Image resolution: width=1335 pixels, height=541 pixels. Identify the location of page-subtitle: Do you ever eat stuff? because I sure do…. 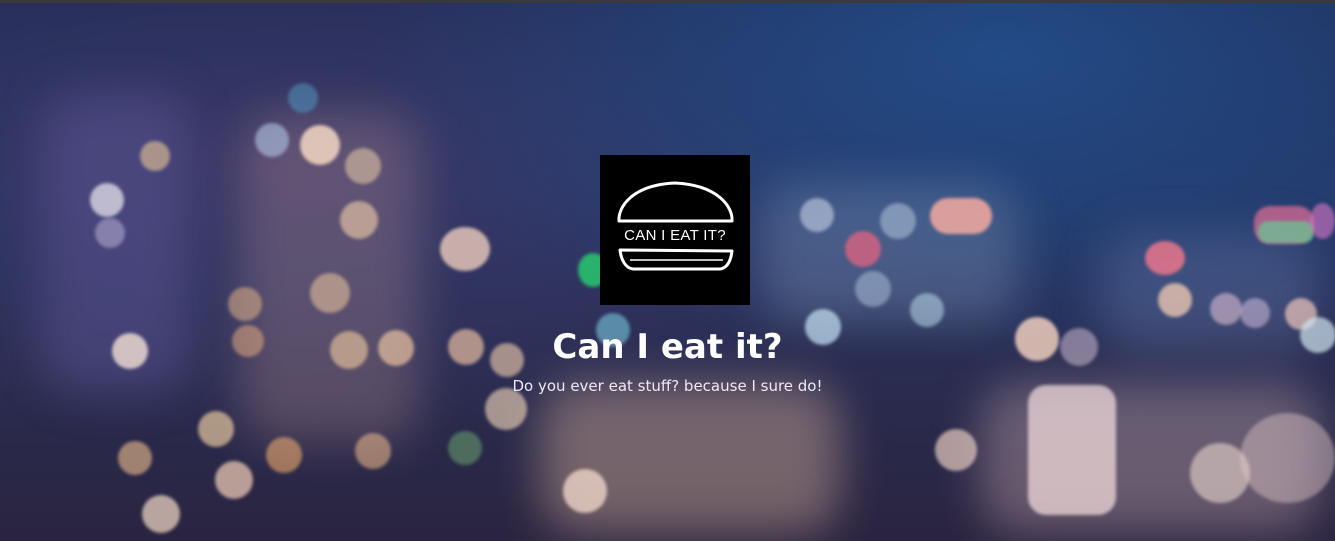
(667, 386).